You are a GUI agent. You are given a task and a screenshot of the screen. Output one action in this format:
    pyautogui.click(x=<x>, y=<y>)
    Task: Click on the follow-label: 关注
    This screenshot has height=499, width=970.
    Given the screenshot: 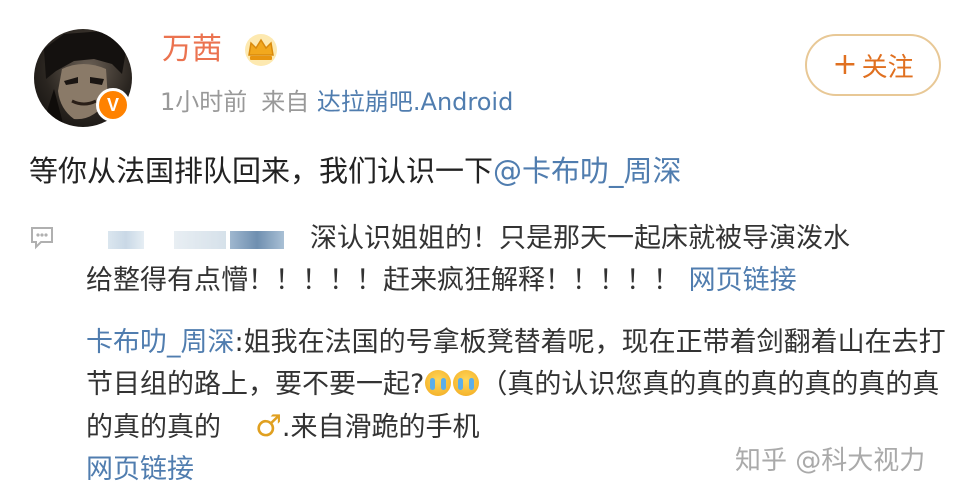 What is the action you would take?
    pyautogui.click(x=887, y=67)
    